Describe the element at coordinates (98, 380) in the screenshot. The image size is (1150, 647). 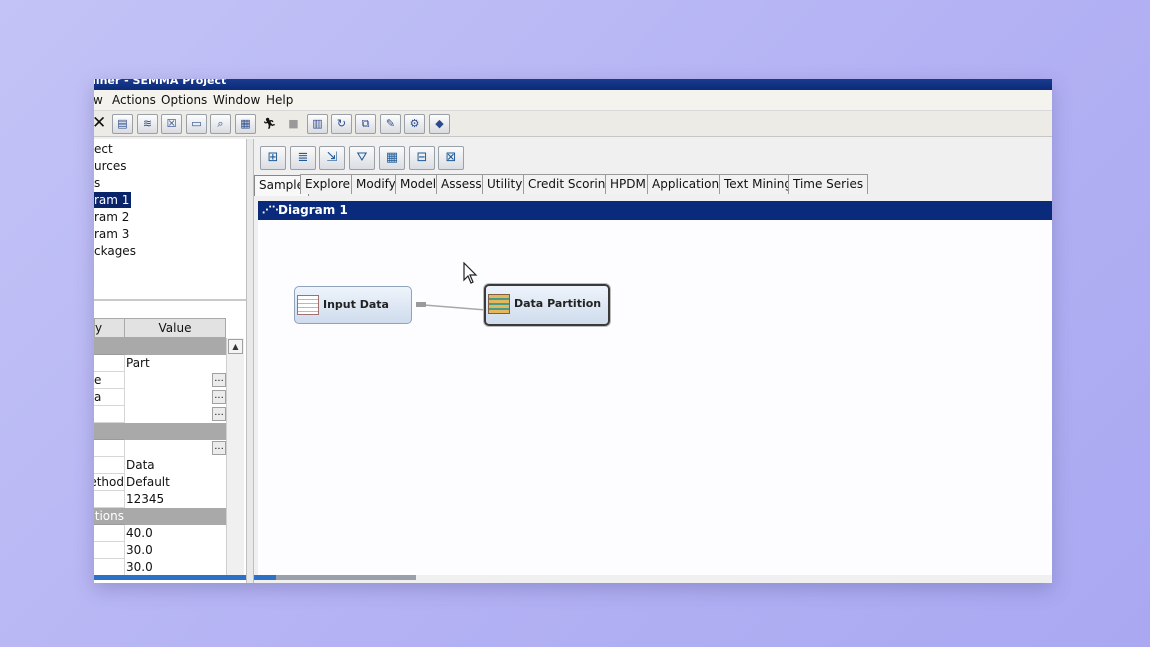
I see `property-name: e` at that location.